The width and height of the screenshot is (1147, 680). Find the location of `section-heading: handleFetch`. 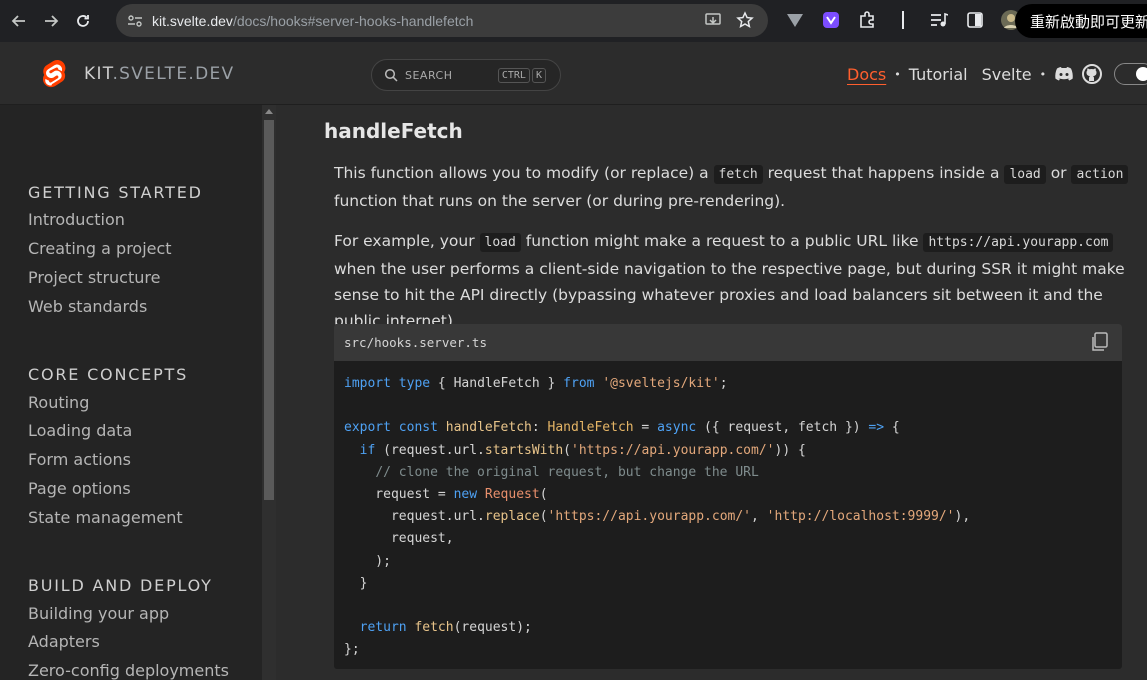

section-heading: handleFetch is located at coordinates (393, 131).